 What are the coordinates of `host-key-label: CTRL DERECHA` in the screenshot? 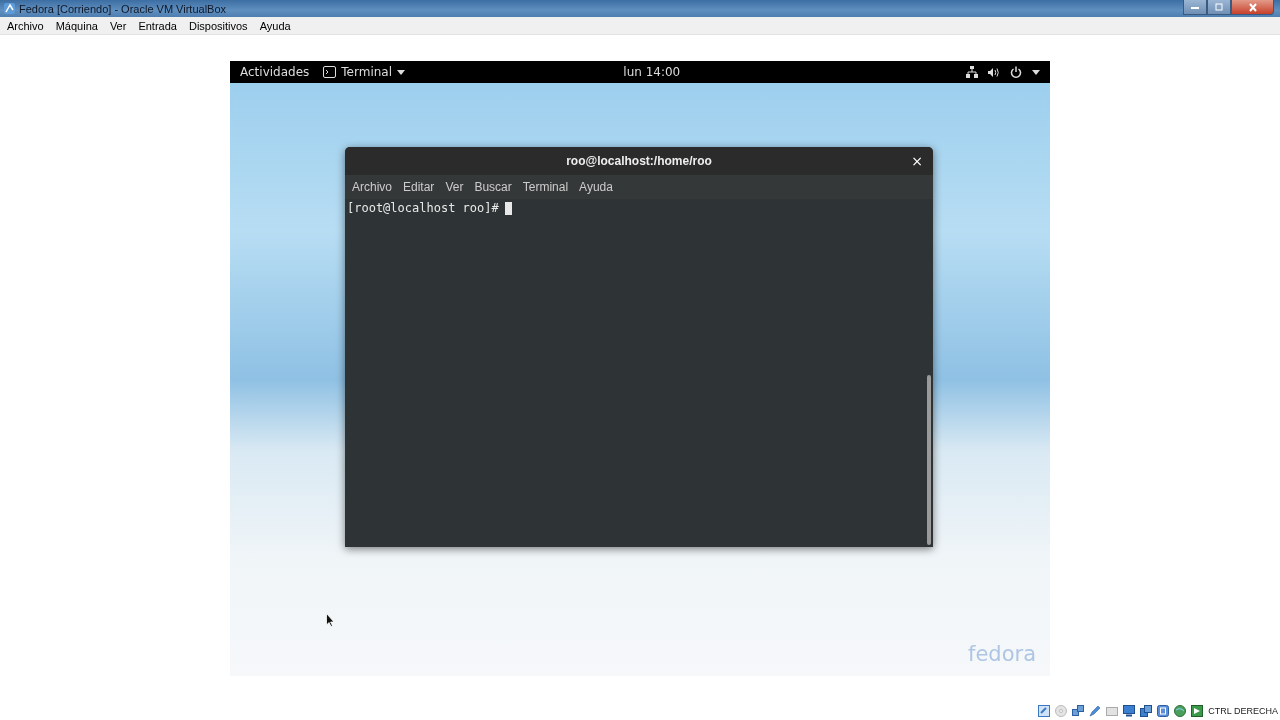 It's located at (1243, 710).